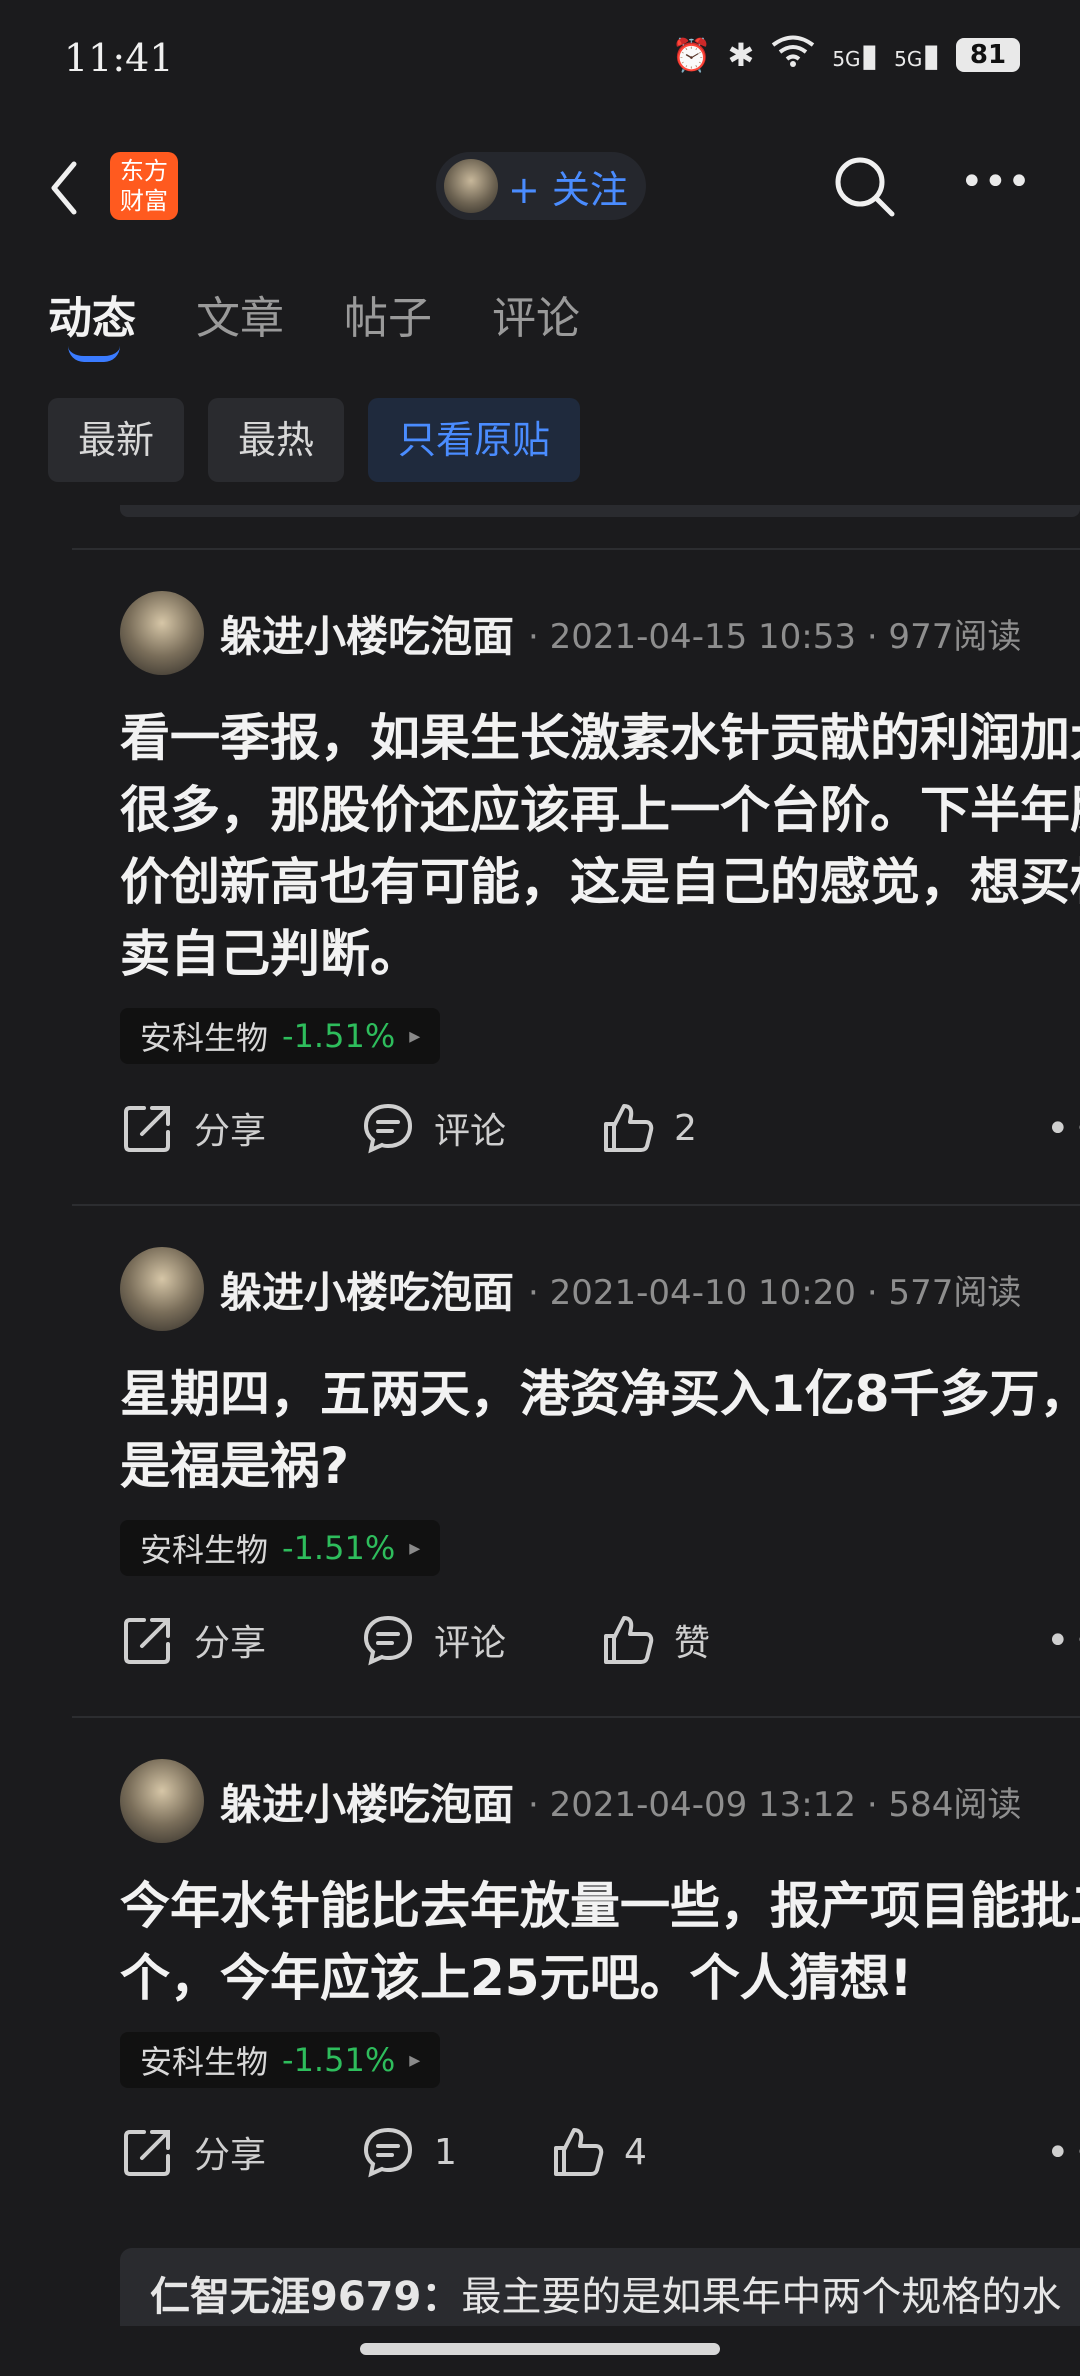 Image resolution: width=1080 pixels, height=2376 pixels. What do you see at coordinates (445, 2152) in the screenshot?
I see `comment-count: 1` at bounding box center [445, 2152].